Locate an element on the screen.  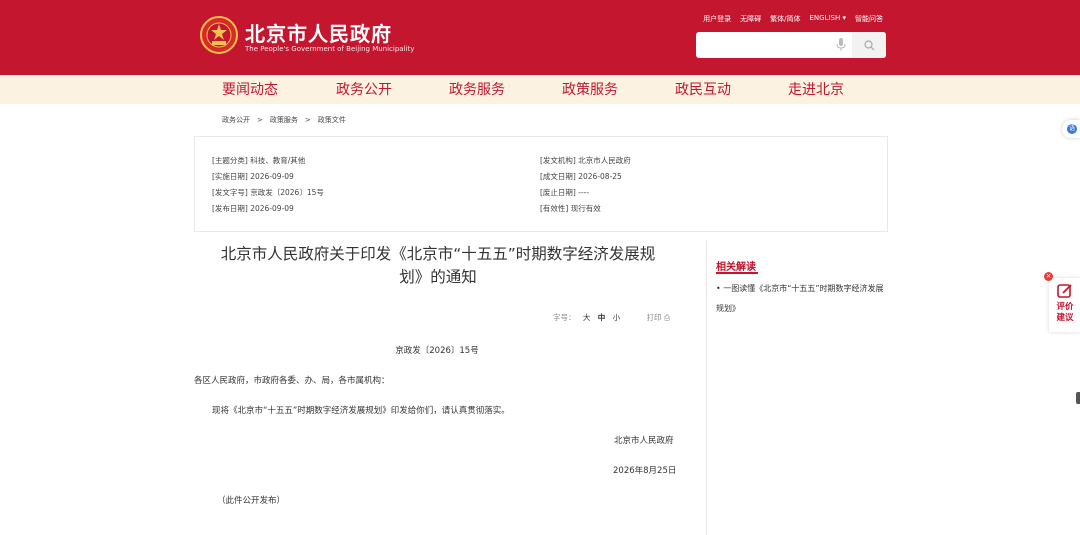
related-reading-link: • 一图读懂《北京市“十五五”时期数字经济发展规划》 is located at coordinates (801, 299).